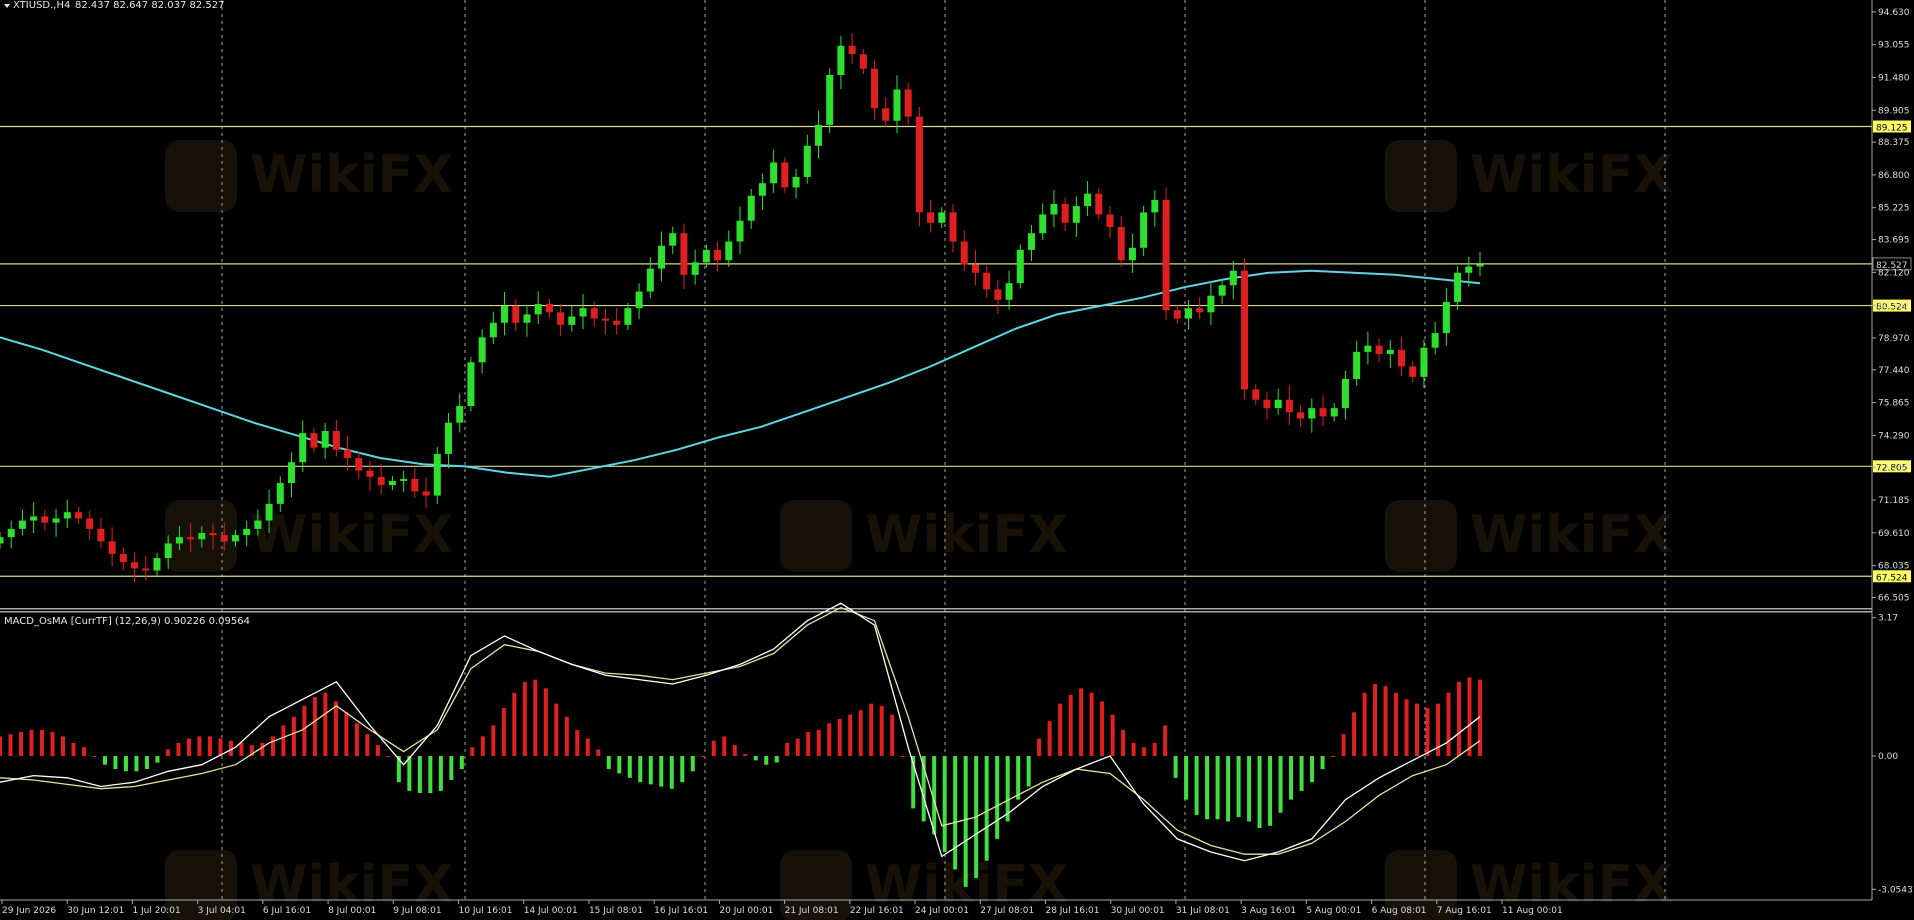  I want to click on time-tick-label: 15 Jul 08:01, so click(616, 911).